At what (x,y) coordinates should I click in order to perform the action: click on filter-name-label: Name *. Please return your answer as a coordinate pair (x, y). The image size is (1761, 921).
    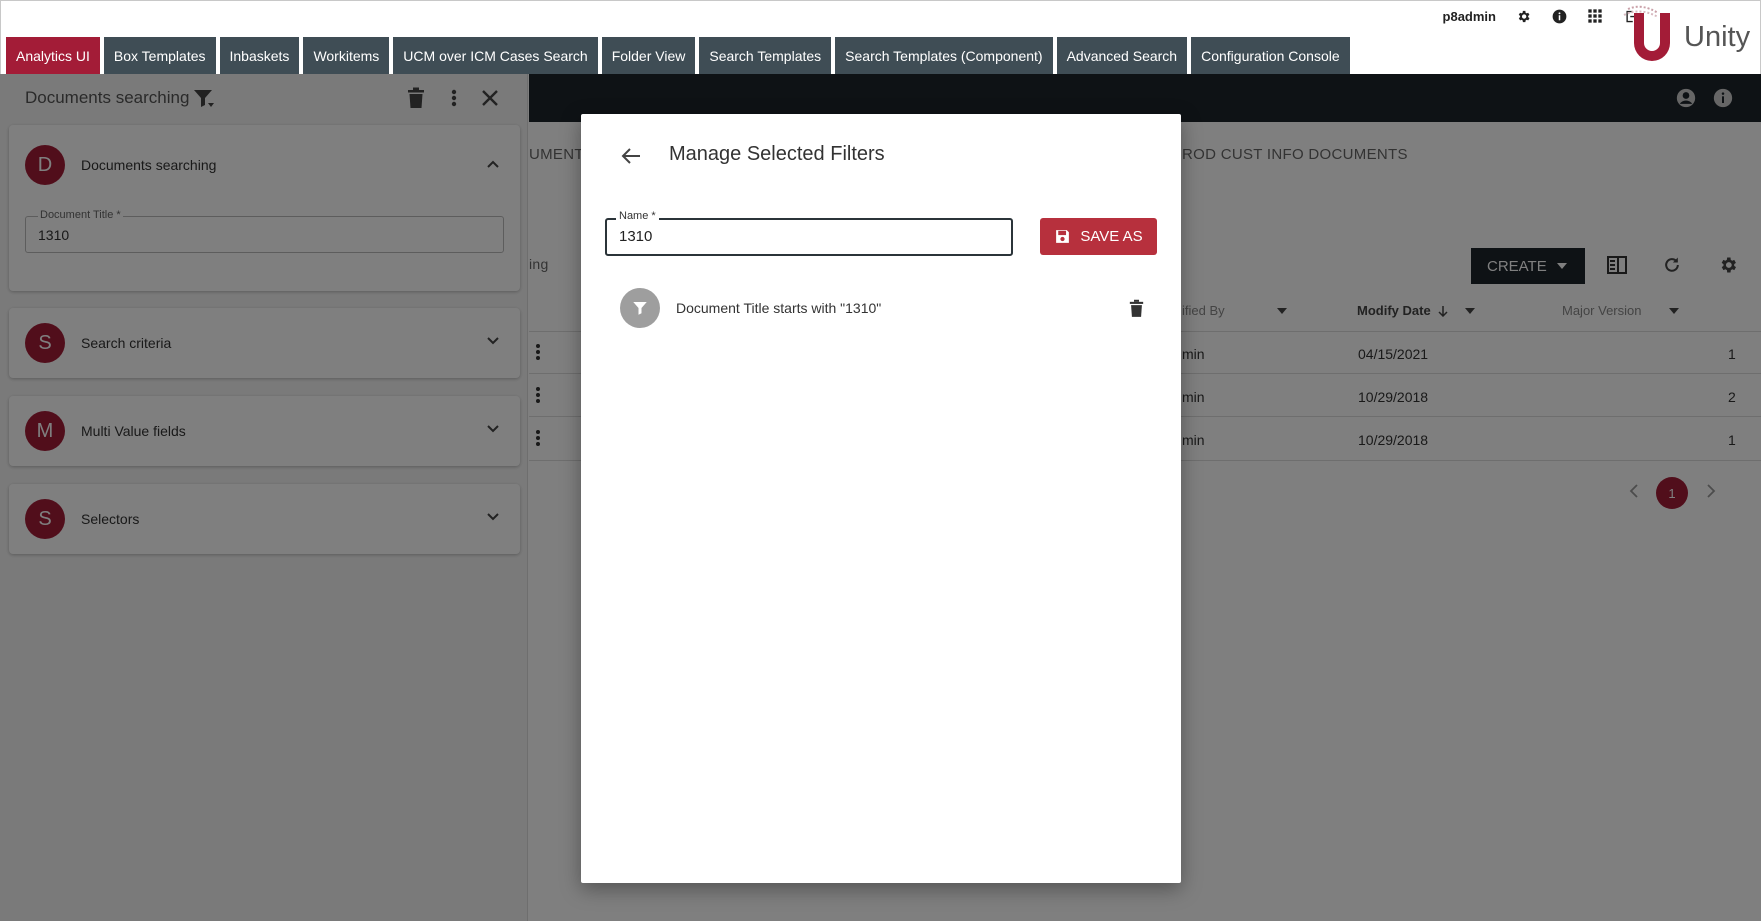
    Looking at the image, I should click on (637, 216).